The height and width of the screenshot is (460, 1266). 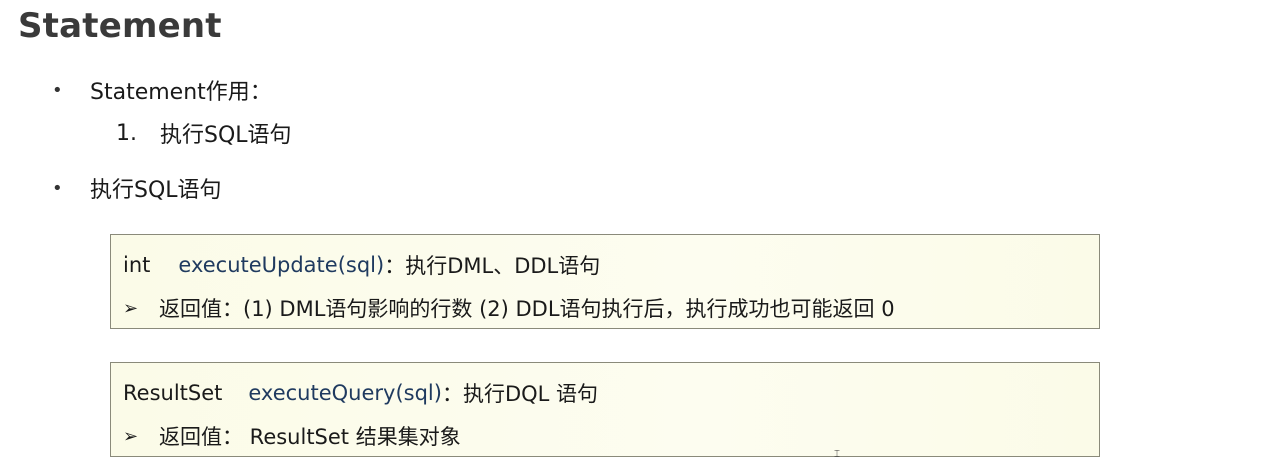 I want to click on page-title: Statement, so click(x=120, y=26).